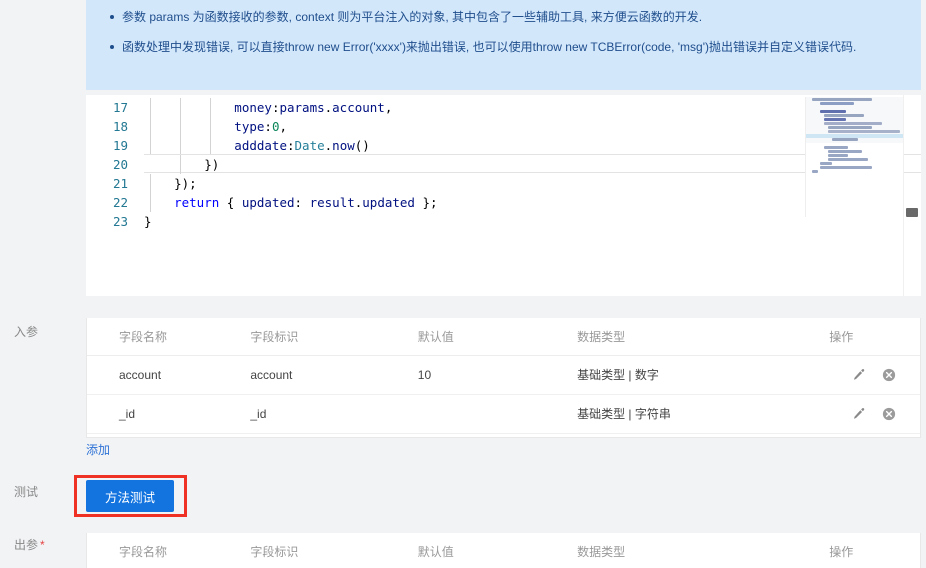 The height and width of the screenshot is (568, 926). Describe the element at coordinates (503, 126) in the screenshot. I see `code-line: 18 type:0,` at that location.